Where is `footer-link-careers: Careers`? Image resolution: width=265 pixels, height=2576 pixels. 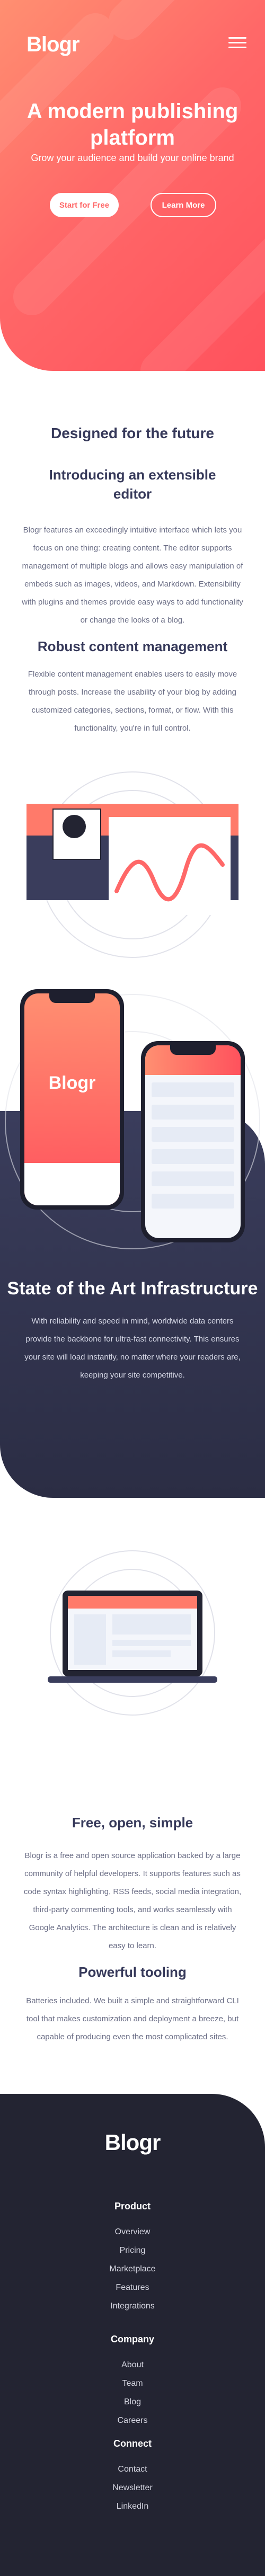
footer-link-careers: Careers is located at coordinates (132, 2421).